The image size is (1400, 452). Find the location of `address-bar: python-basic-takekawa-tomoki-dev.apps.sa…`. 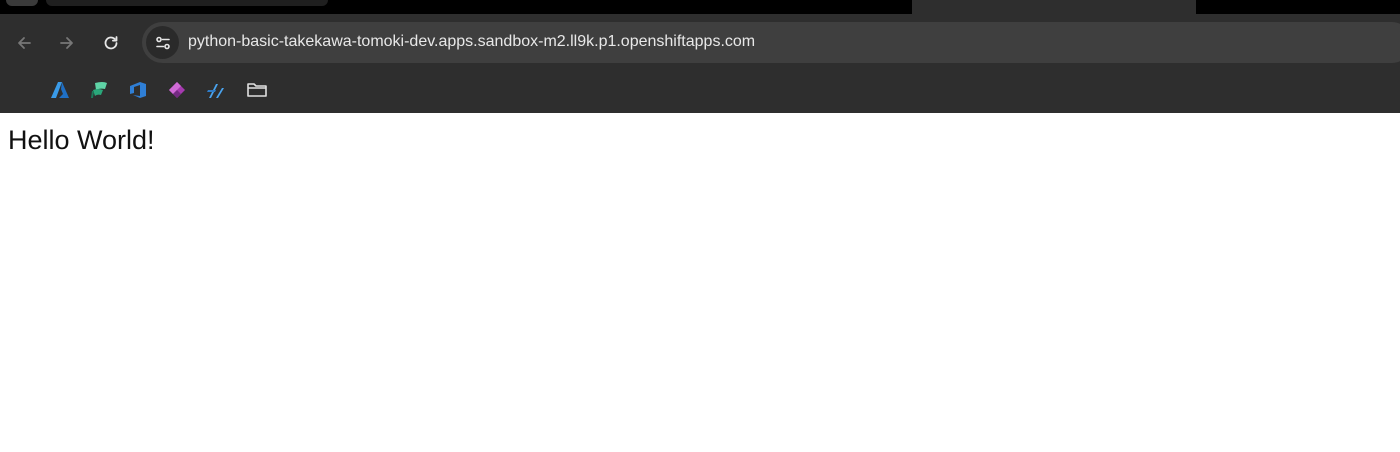

address-bar: python-basic-takekawa-tomoki-dev.apps.sa… is located at coordinates (771, 42).